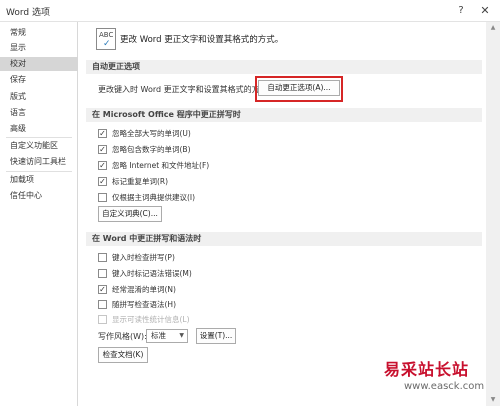  I want to click on writing-style-value: 标准, so click(158, 335).